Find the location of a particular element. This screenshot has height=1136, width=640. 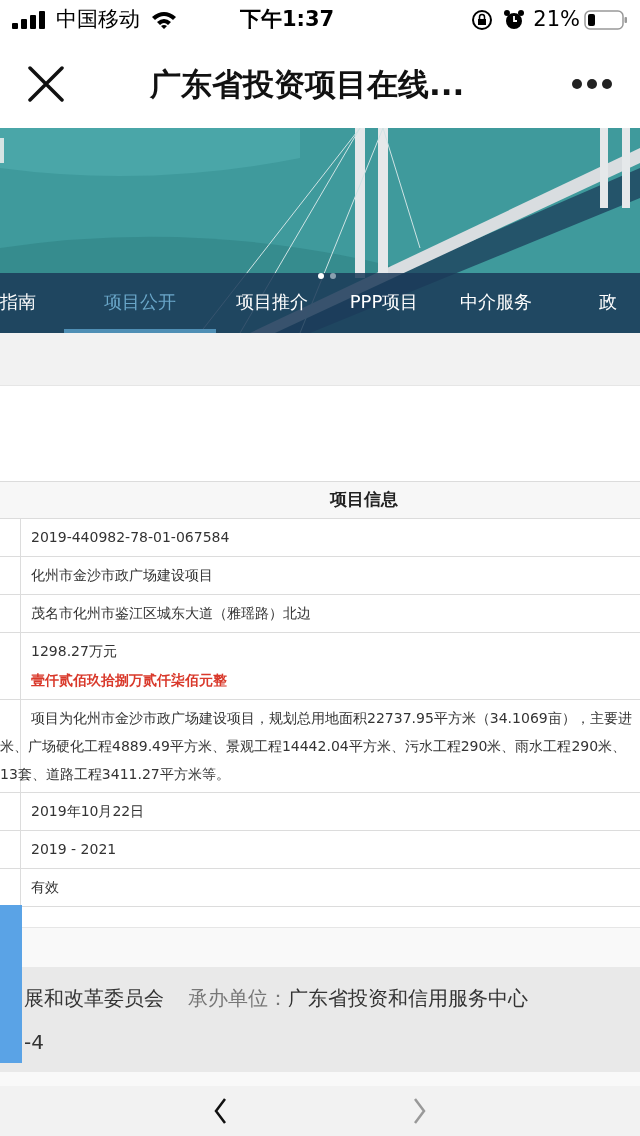

organizer-label: 承办单位： is located at coordinates (238, 998).